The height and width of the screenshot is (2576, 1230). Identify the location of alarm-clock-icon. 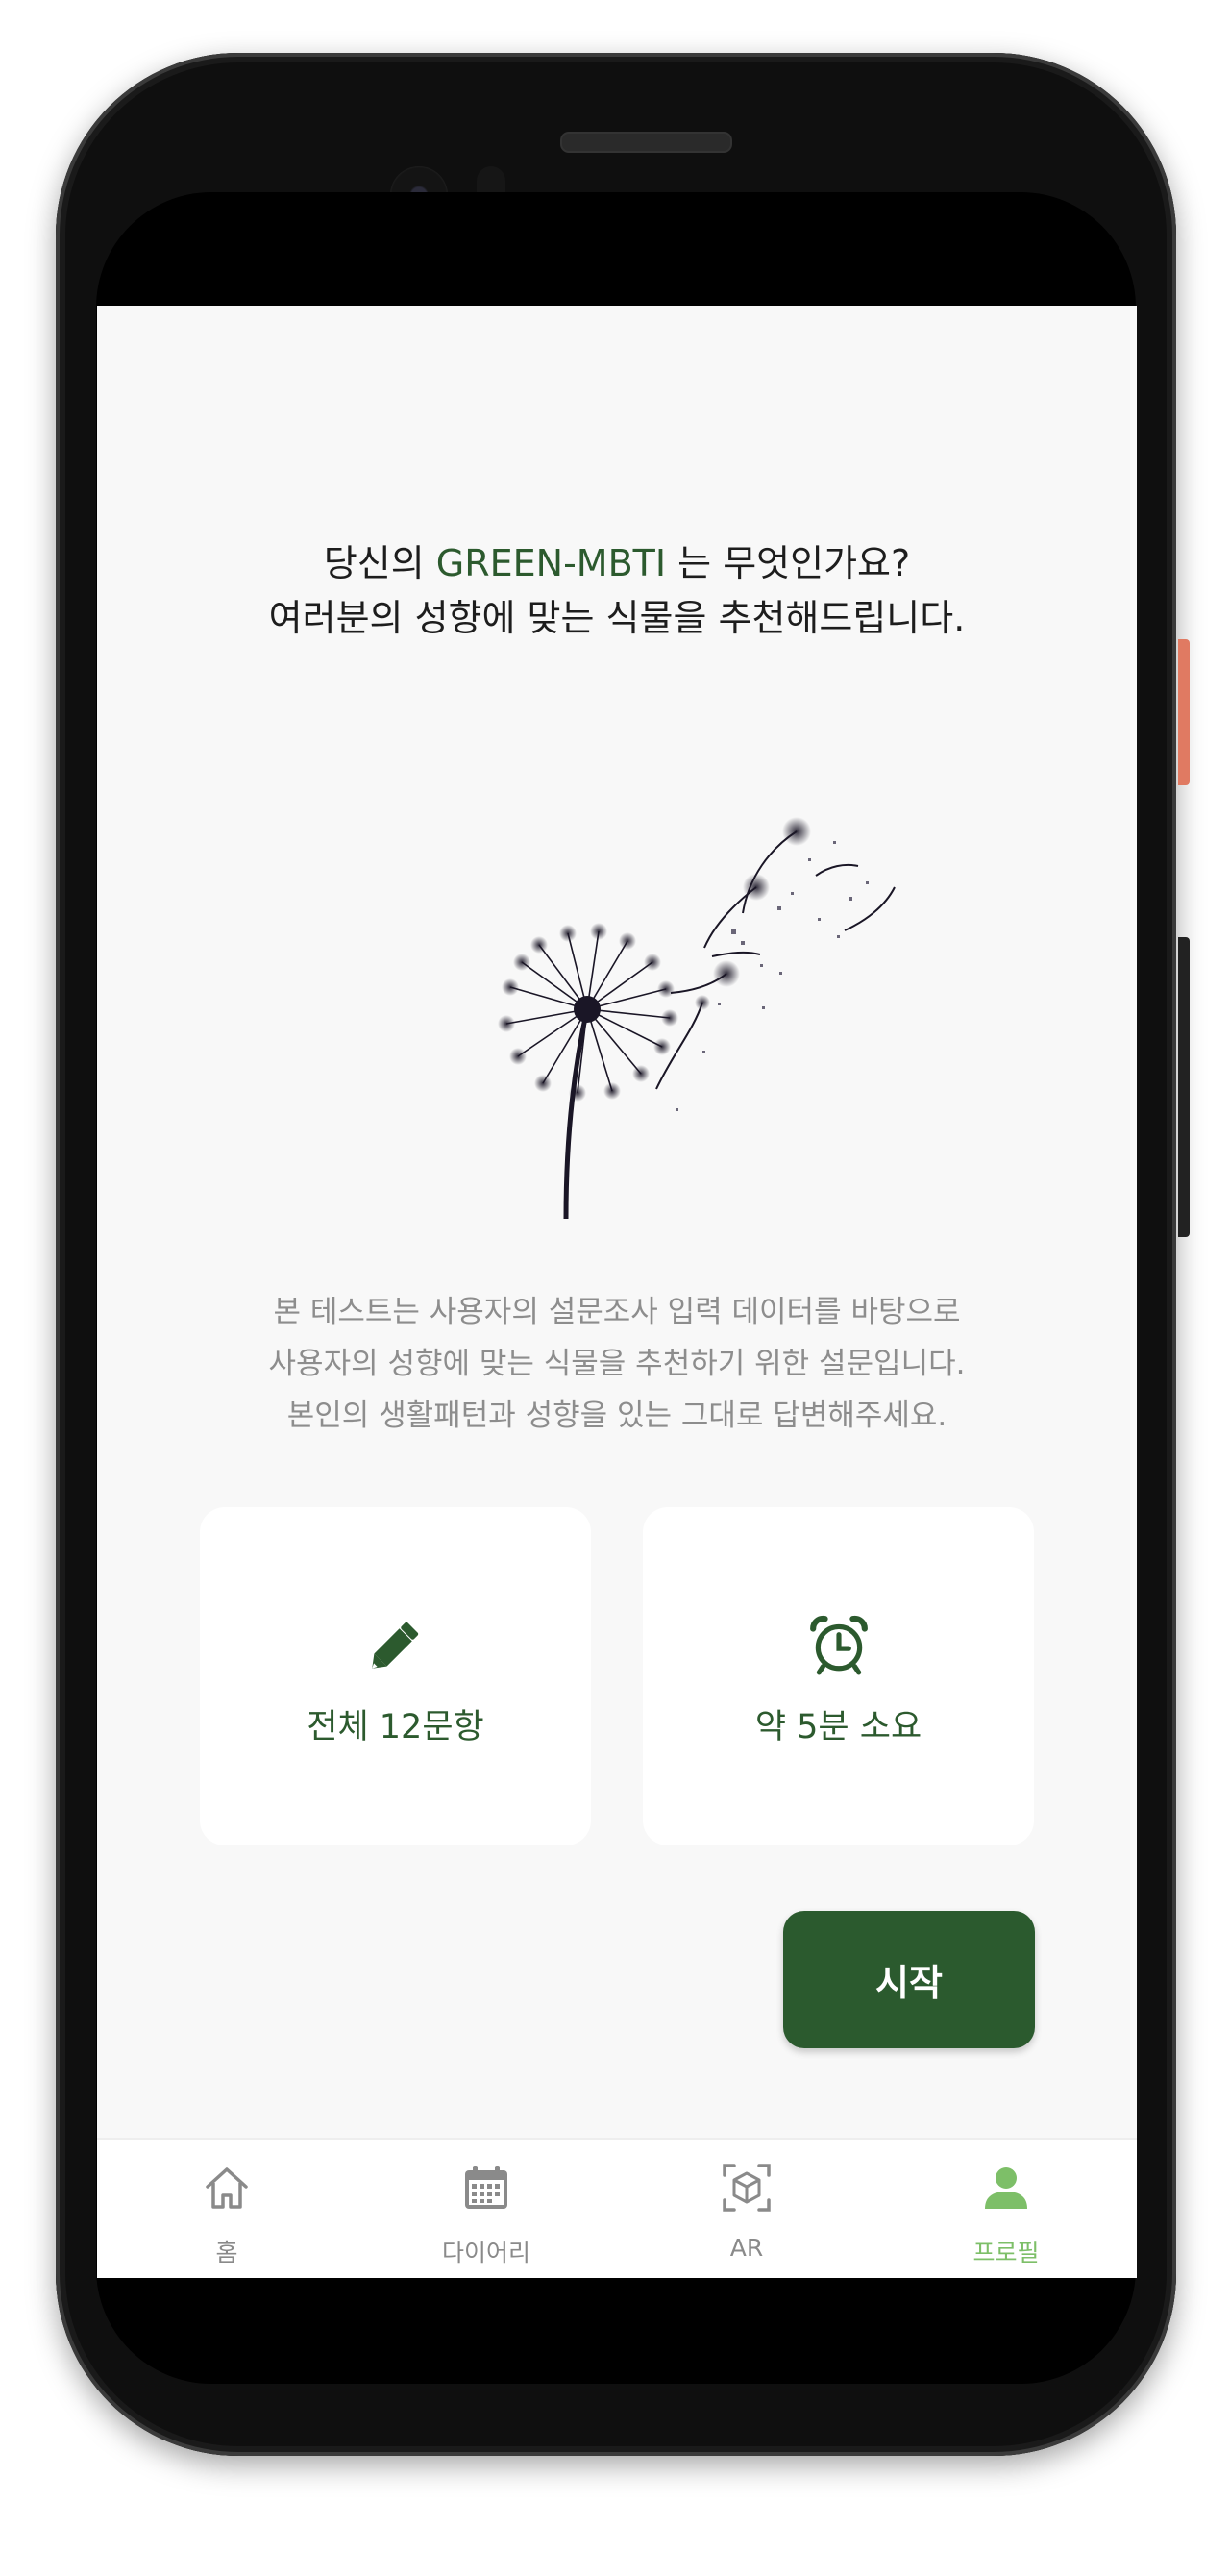
(838, 1645).